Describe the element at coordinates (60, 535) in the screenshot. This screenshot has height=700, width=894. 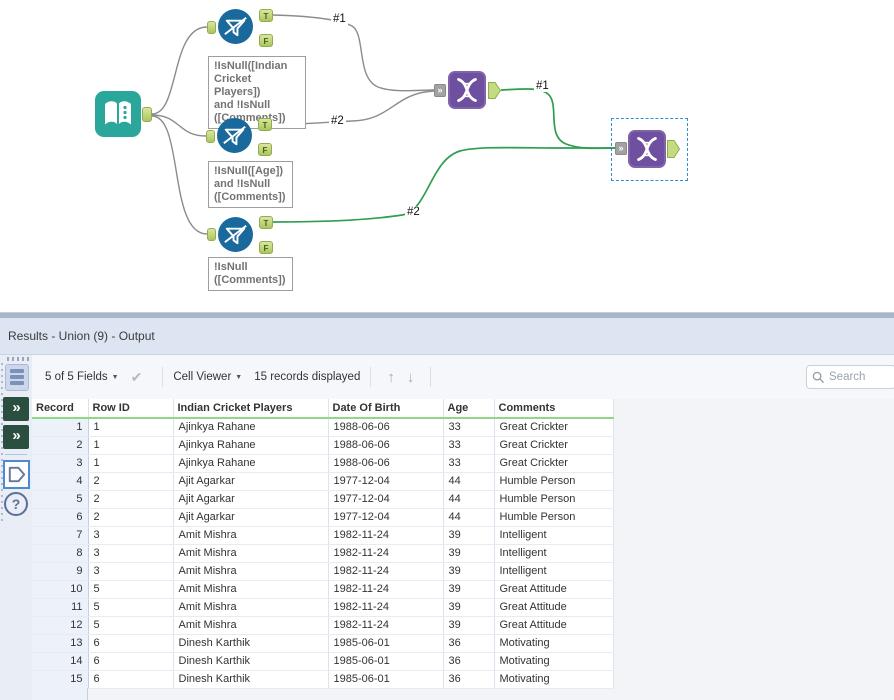
I see `record-number-cell: 7` at that location.